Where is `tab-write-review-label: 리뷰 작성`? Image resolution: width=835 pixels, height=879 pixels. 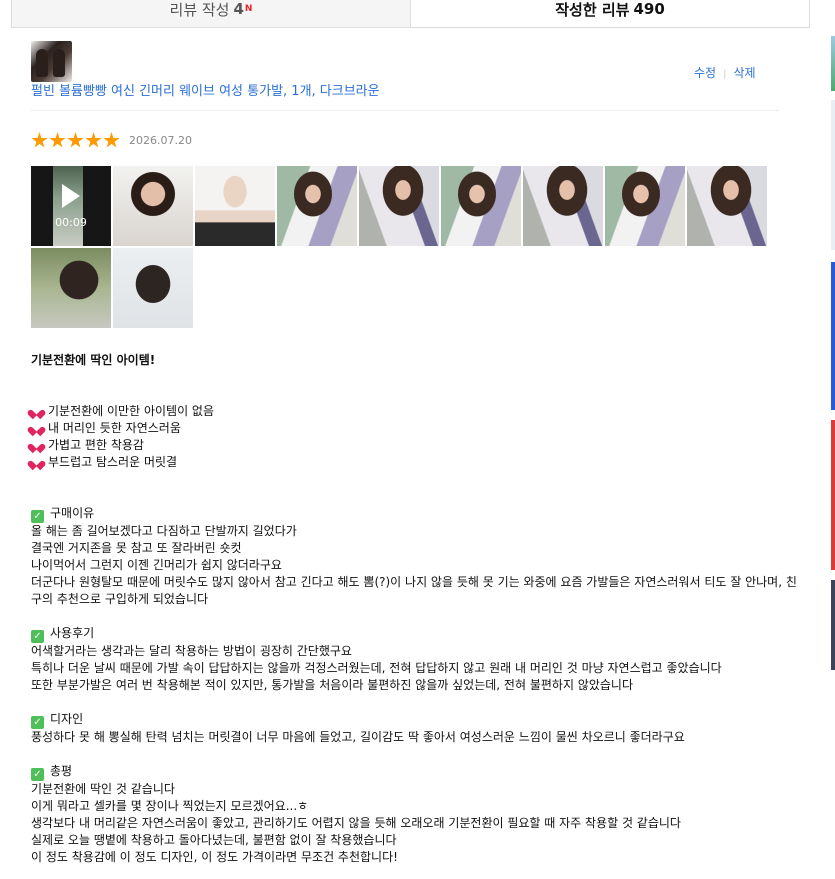 tab-write-review-label: 리뷰 작성 is located at coordinates (199, 9).